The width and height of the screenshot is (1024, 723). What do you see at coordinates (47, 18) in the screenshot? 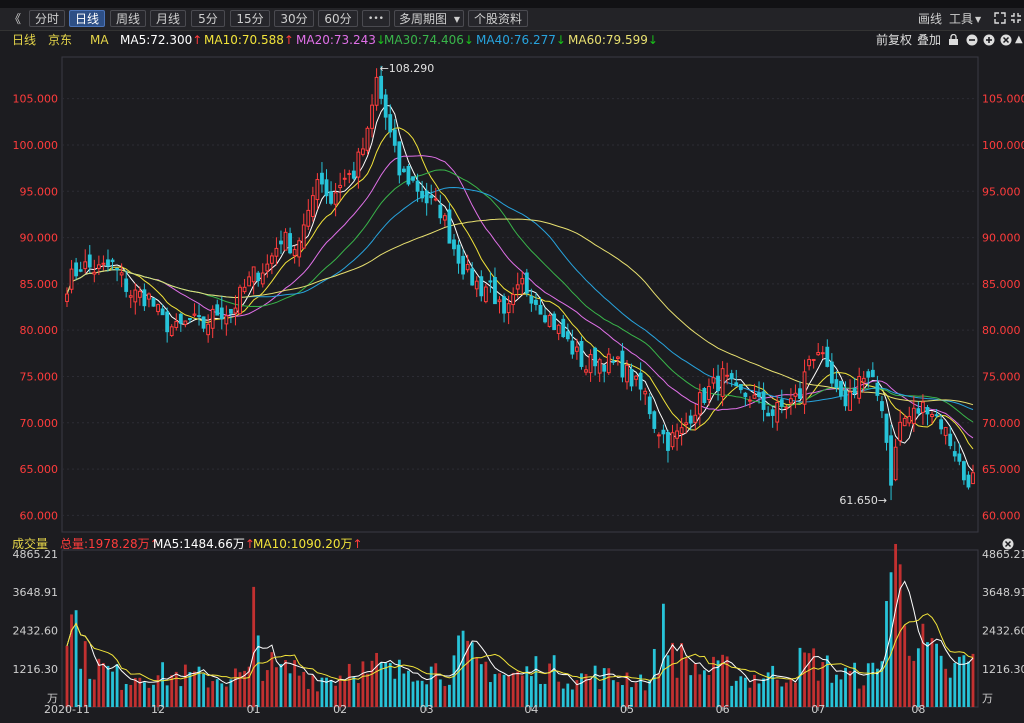
I see `tab-minute: 分时` at bounding box center [47, 18].